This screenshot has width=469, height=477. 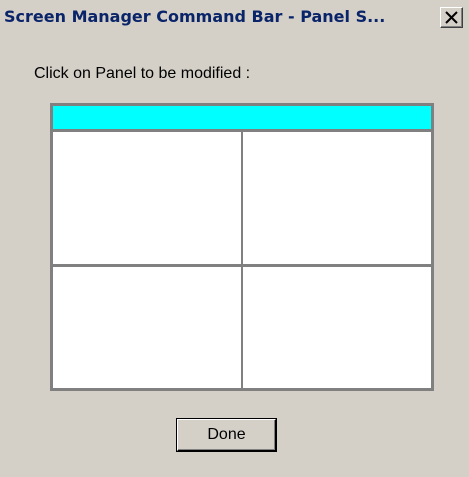 What do you see at coordinates (147, 327) in the screenshot?
I see `panel-bottom-left` at bounding box center [147, 327].